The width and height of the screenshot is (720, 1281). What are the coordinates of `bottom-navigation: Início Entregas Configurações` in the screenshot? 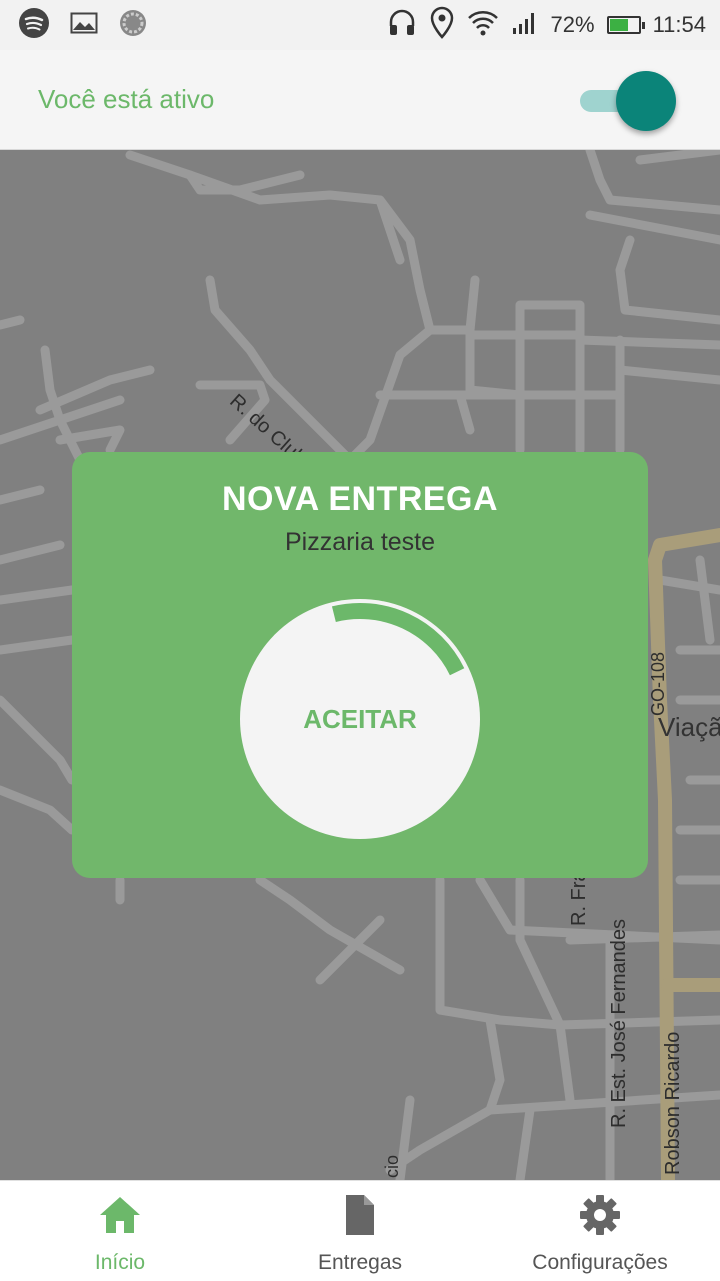 It's located at (360, 1230).